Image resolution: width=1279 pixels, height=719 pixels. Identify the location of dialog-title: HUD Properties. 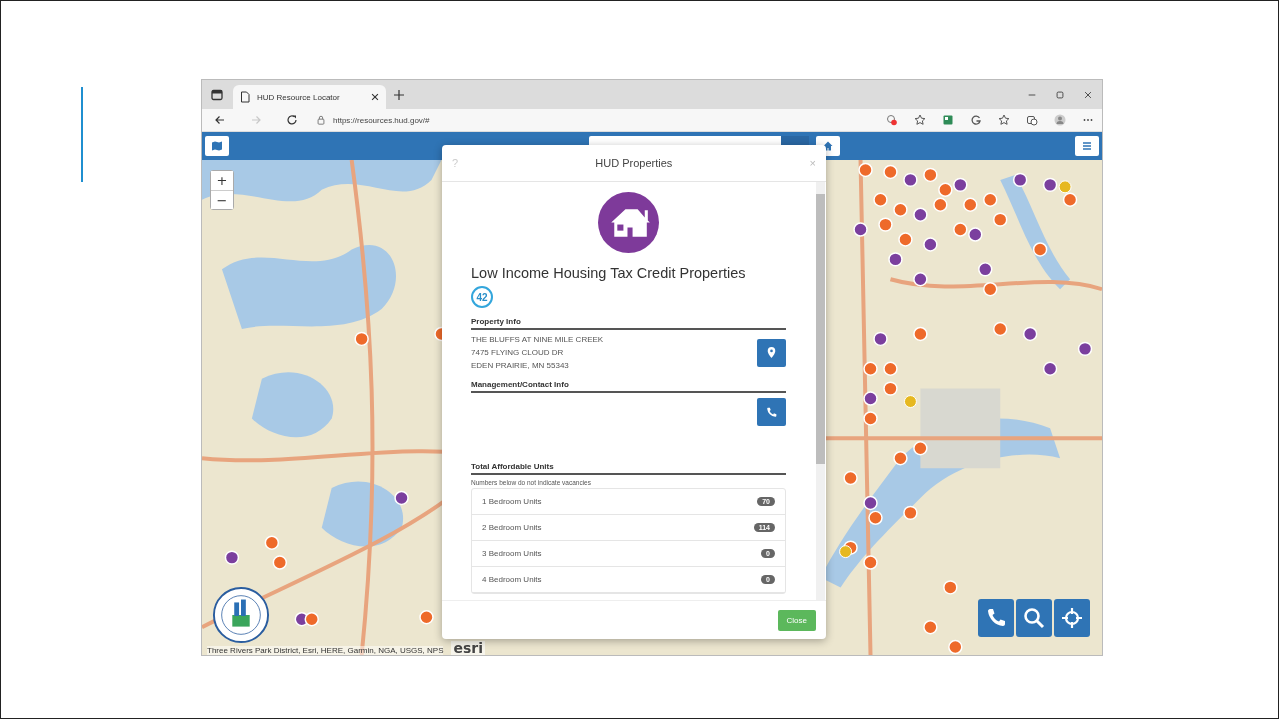
(634, 163).